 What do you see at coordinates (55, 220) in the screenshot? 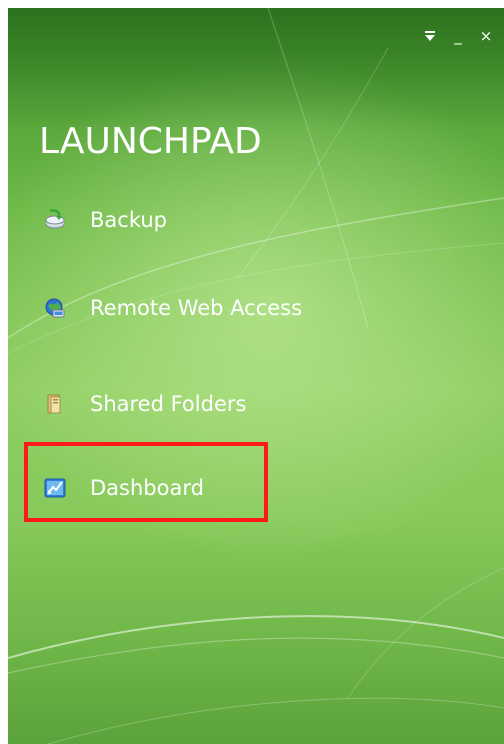
I see `backup-icon` at bounding box center [55, 220].